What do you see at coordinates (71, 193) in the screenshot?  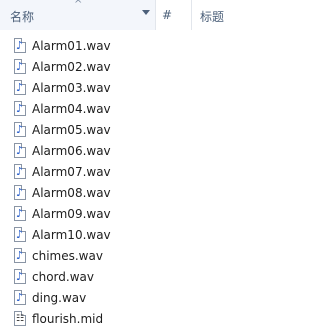 I see `file-name: Alarm08.wav` at bounding box center [71, 193].